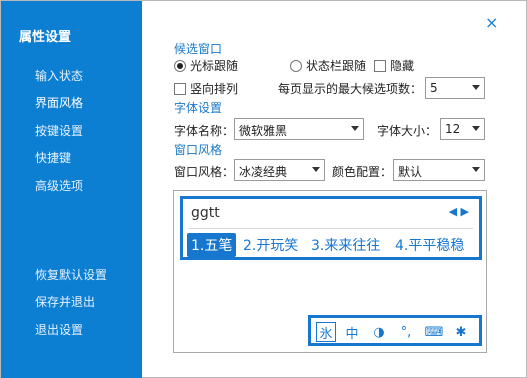  I want to click on restore-defaults-link: 恢复默认设置, so click(71, 274).